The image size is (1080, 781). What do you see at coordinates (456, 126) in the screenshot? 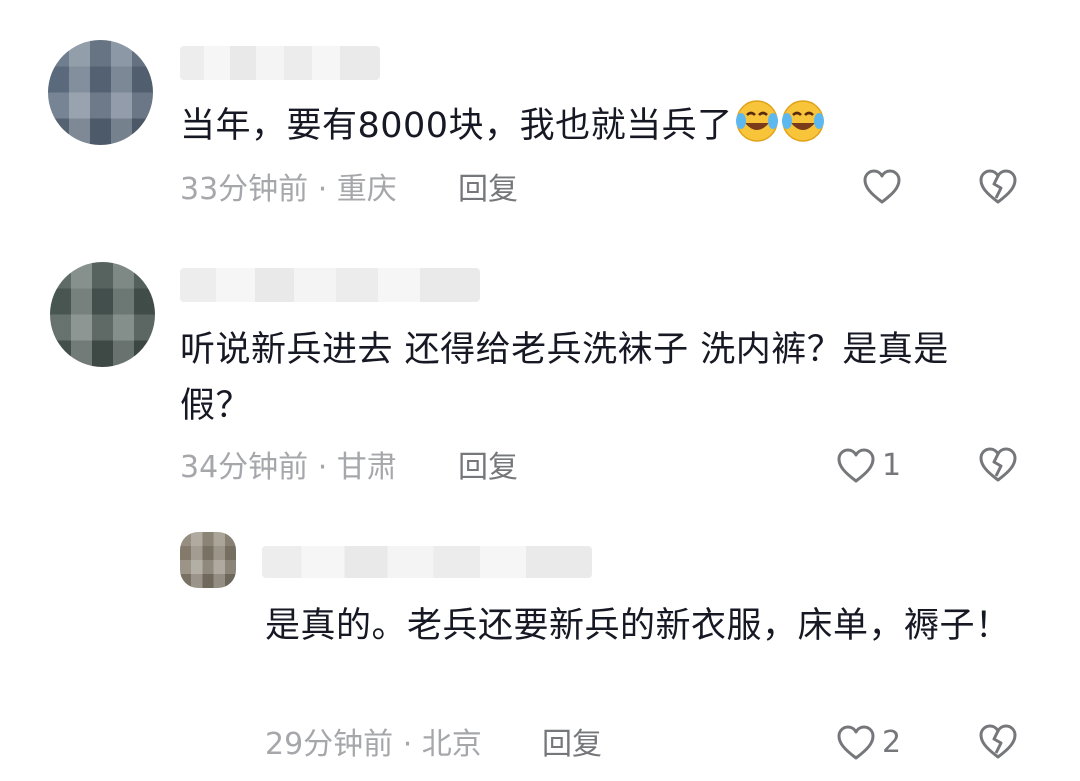
I see `comment-text-body: 当年，要有8000块，我也就当兵了` at bounding box center [456, 126].